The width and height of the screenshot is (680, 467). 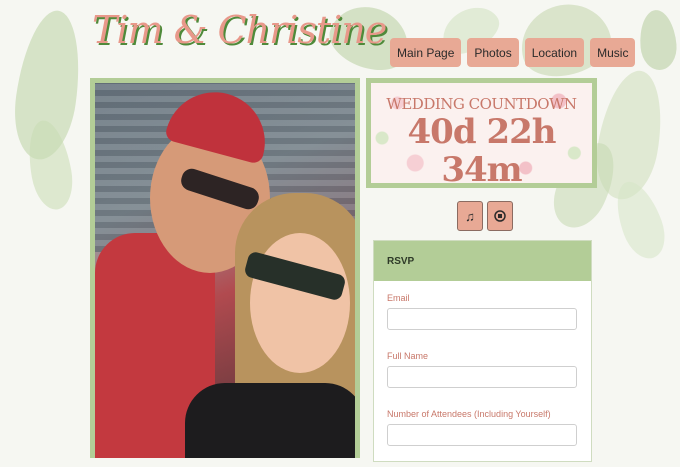 I want to click on nav-music: Music, so click(x=613, y=52).